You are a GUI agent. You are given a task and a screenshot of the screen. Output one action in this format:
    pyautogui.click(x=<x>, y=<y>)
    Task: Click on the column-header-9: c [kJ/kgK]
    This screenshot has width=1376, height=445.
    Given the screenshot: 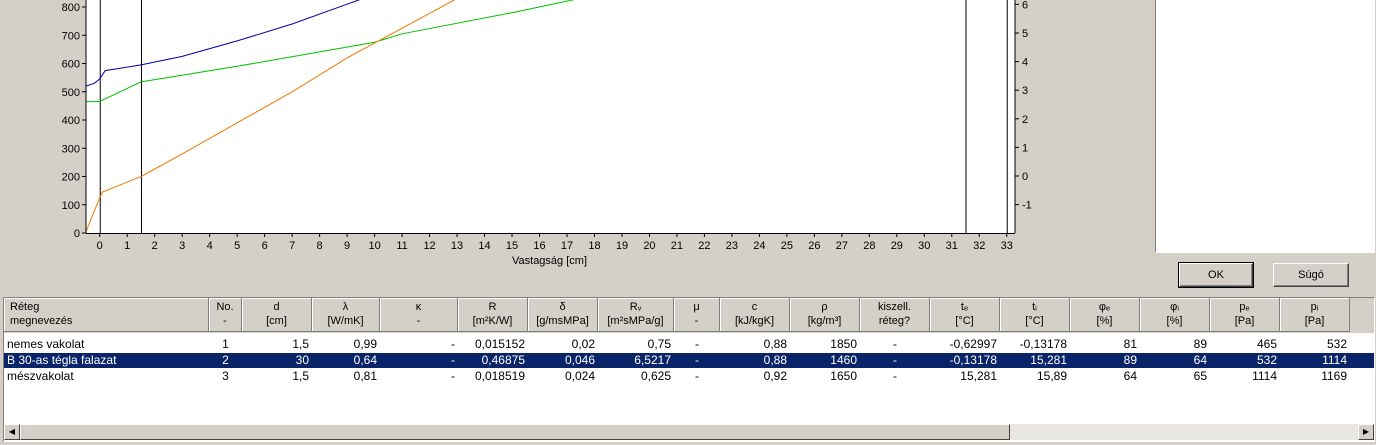 What is the action you would take?
    pyautogui.click(x=755, y=315)
    